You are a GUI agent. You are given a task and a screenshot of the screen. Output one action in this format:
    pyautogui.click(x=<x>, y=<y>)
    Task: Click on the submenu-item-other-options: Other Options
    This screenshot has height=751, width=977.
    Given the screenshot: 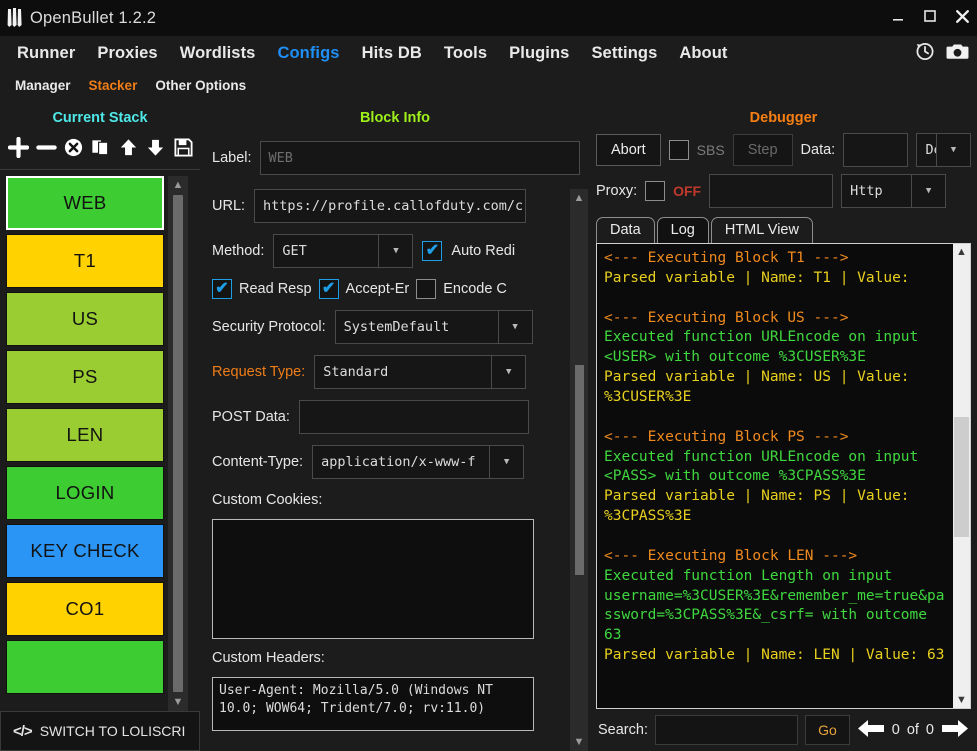 What is the action you would take?
    pyautogui.click(x=200, y=85)
    